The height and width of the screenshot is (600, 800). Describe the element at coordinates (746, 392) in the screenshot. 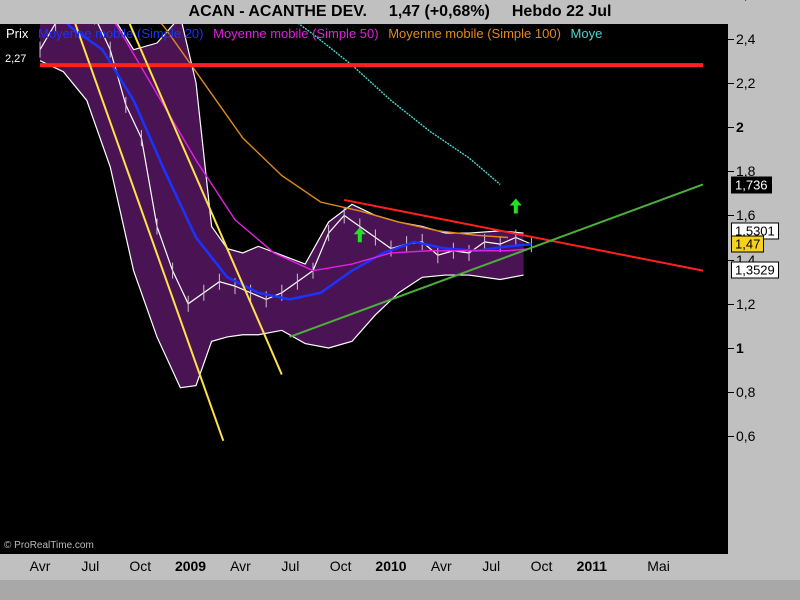

I see `y-tick-label: 0,8` at that location.